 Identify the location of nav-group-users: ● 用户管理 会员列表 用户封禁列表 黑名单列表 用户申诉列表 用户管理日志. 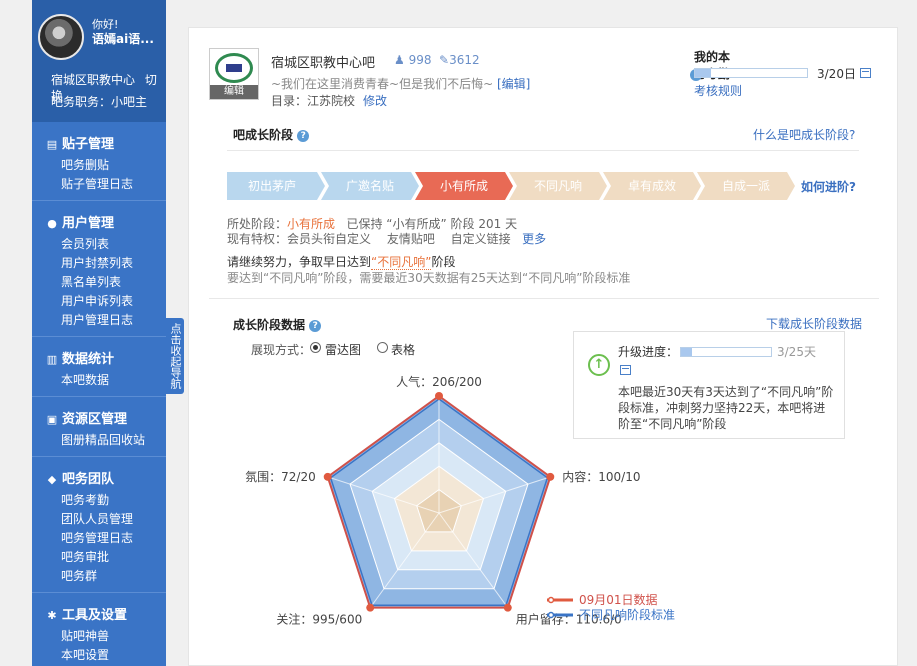
(99, 269).